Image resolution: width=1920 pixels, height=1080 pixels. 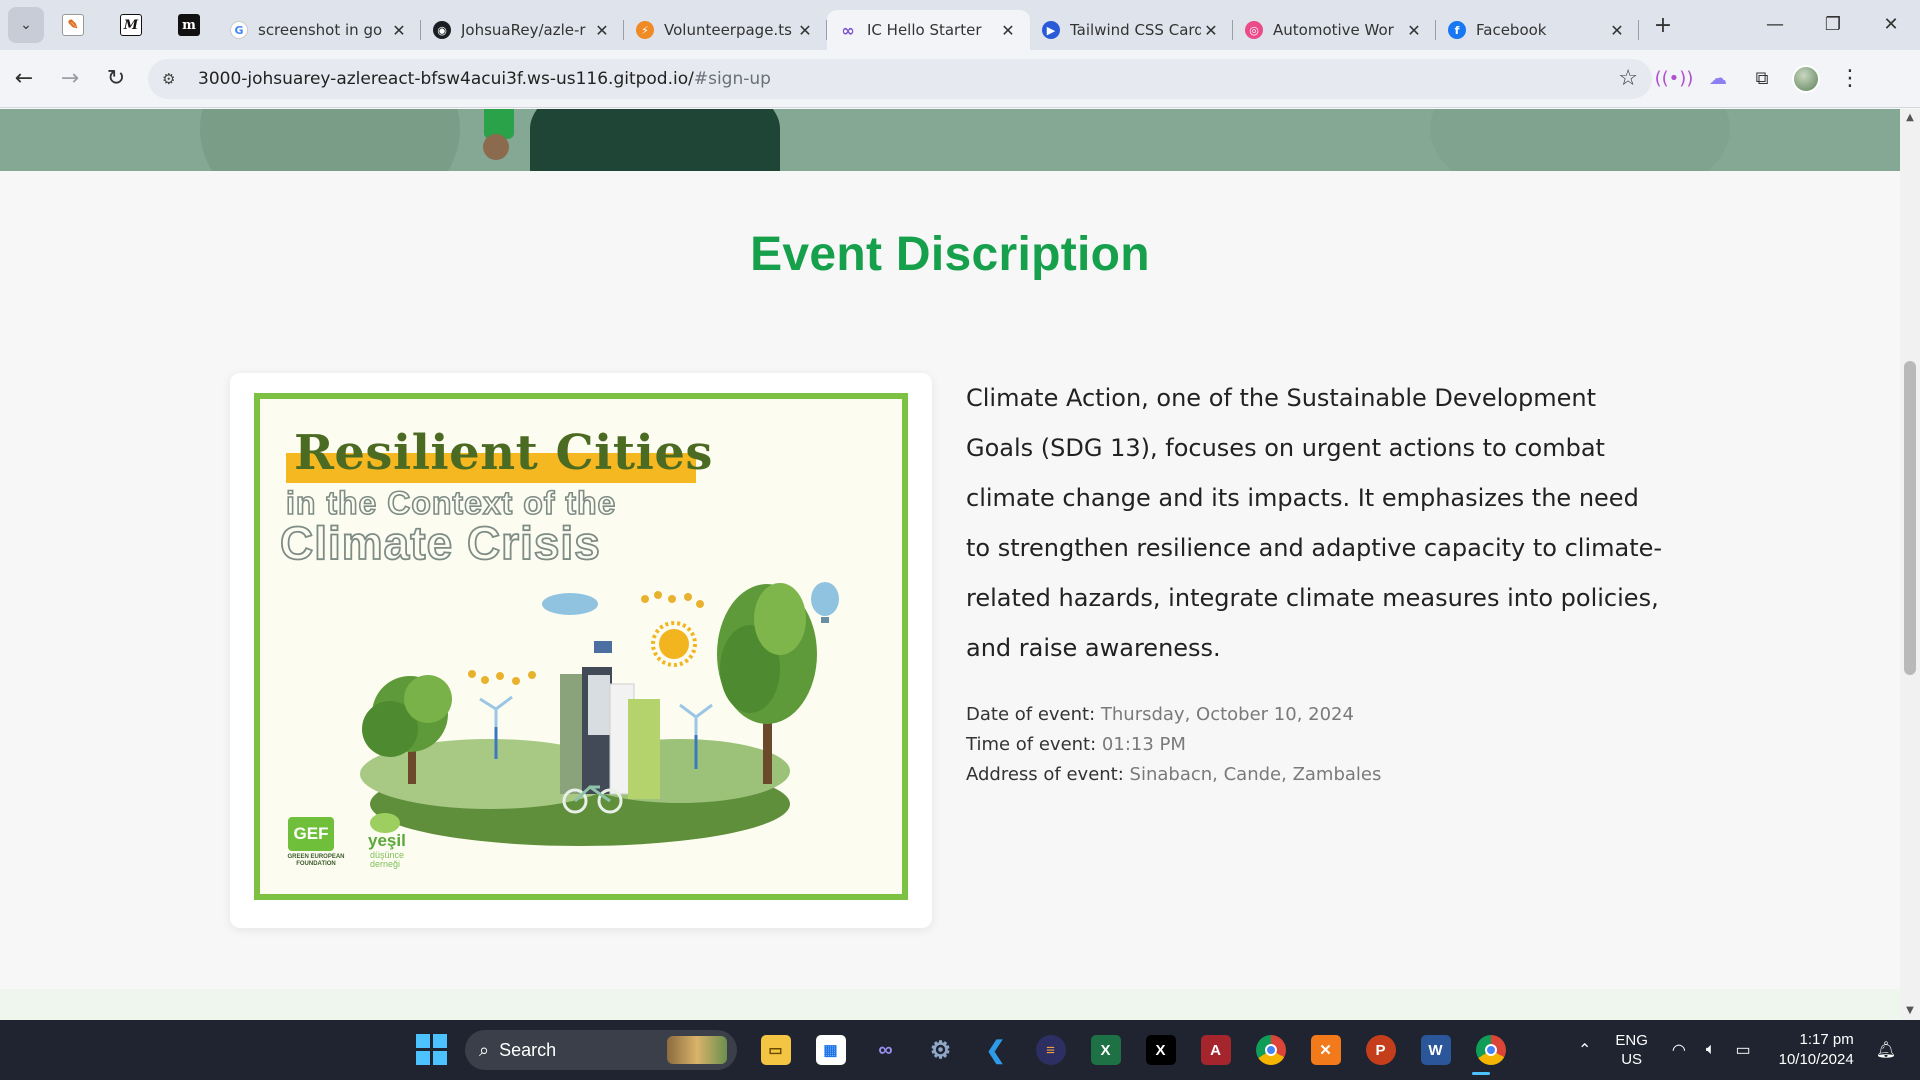 What do you see at coordinates (432, 1050) in the screenshot?
I see `windows-start-icon` at bounding box center [432, 1050].